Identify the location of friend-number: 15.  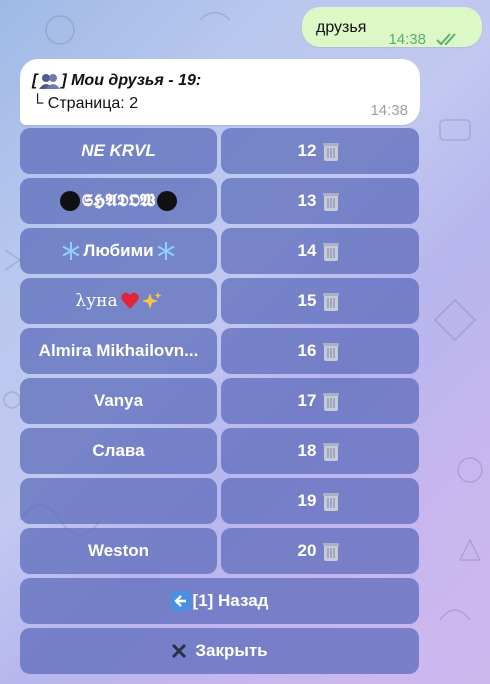
(307, 300).